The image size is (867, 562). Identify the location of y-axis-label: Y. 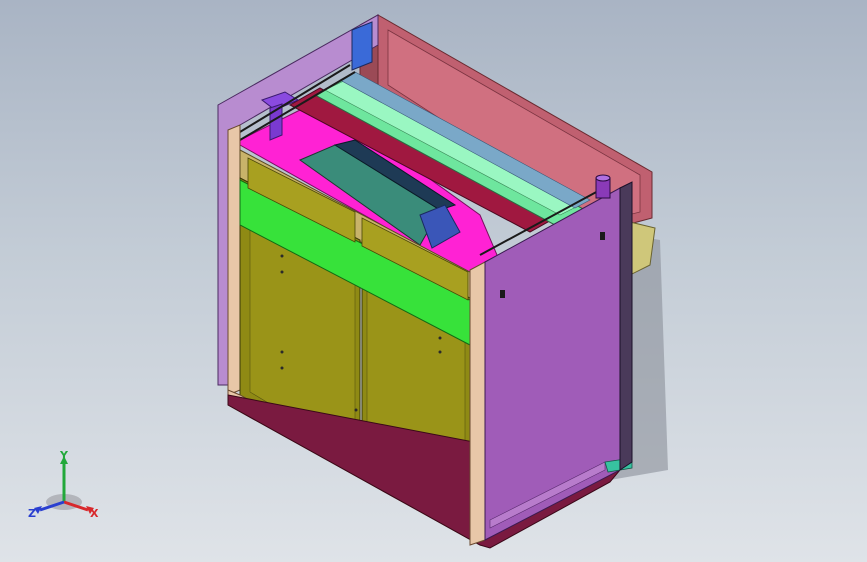
(64, 455).